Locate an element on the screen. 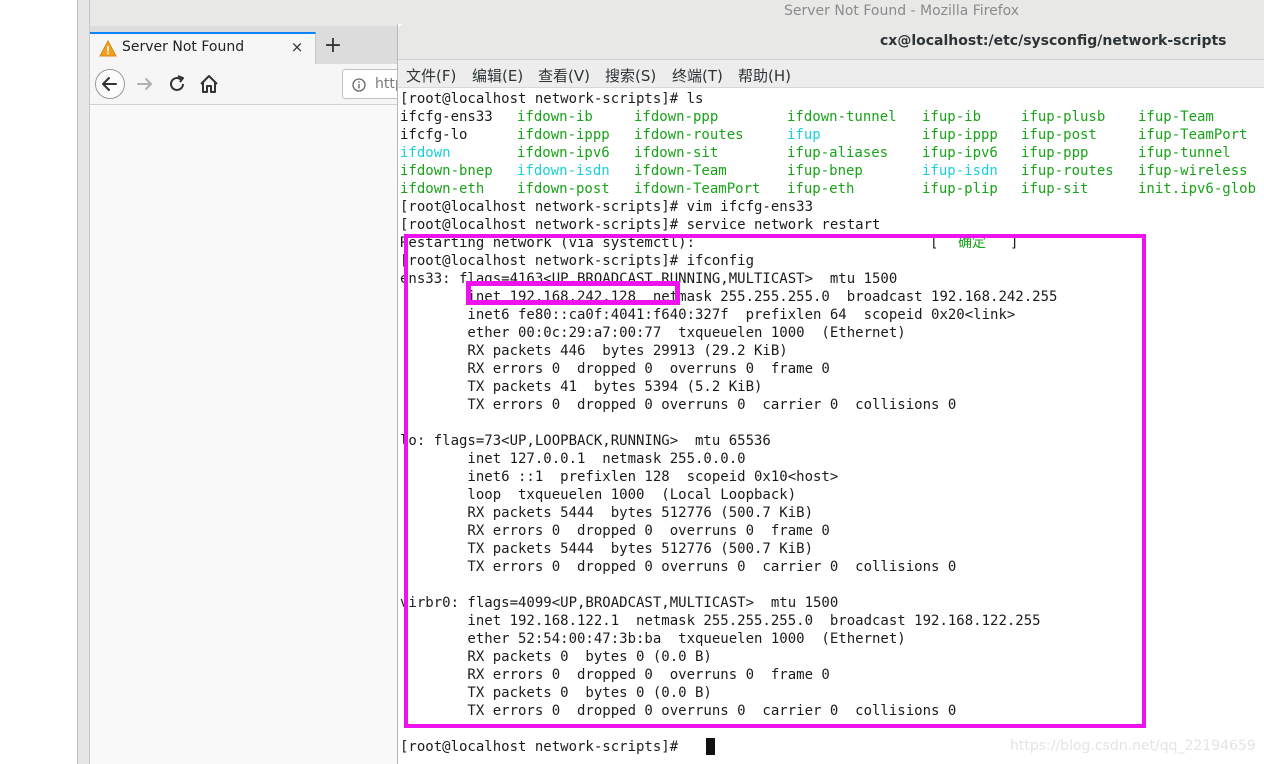  ls-entry: ifup is located at coordinates (804, 135).